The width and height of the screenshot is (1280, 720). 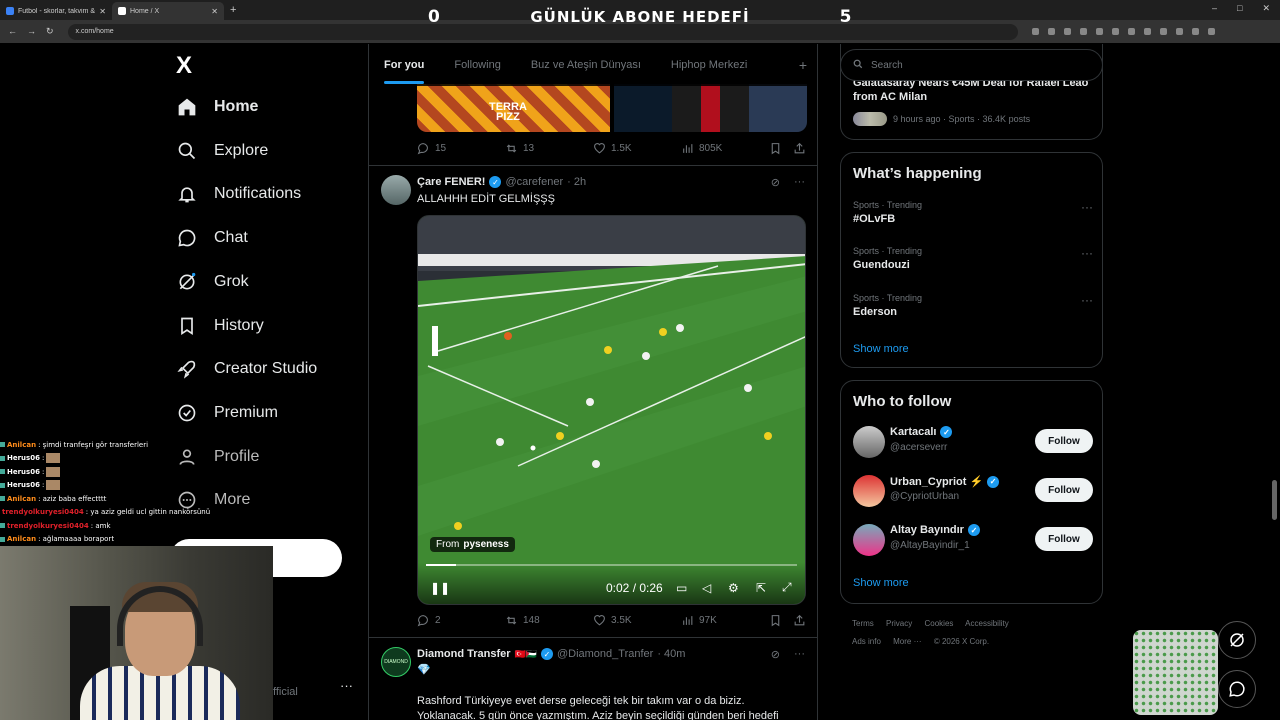 What do you see at coordinates (1214, 8) in the screenshot?
I see `minimize-button: –` at bounding box center [1214, 8].